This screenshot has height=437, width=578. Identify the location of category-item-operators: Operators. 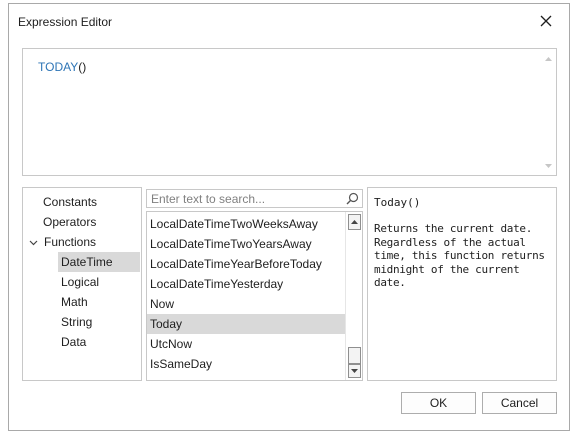
(91, 222).